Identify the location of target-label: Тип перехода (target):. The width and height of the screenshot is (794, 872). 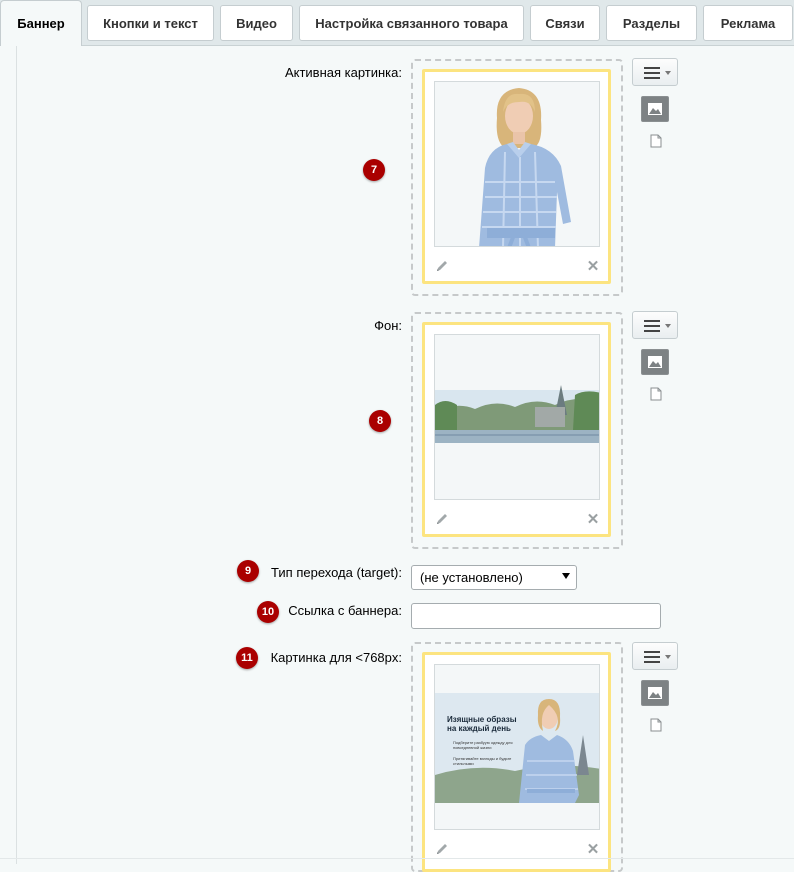
(336, 572).